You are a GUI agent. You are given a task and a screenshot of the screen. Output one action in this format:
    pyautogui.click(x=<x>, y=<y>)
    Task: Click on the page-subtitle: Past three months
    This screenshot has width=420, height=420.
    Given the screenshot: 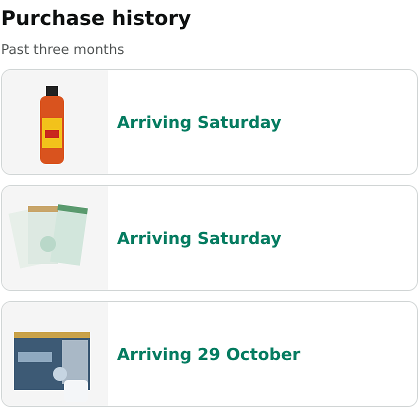 What is the action you would take?
    pyautogui.click(x=63, y=50)
    